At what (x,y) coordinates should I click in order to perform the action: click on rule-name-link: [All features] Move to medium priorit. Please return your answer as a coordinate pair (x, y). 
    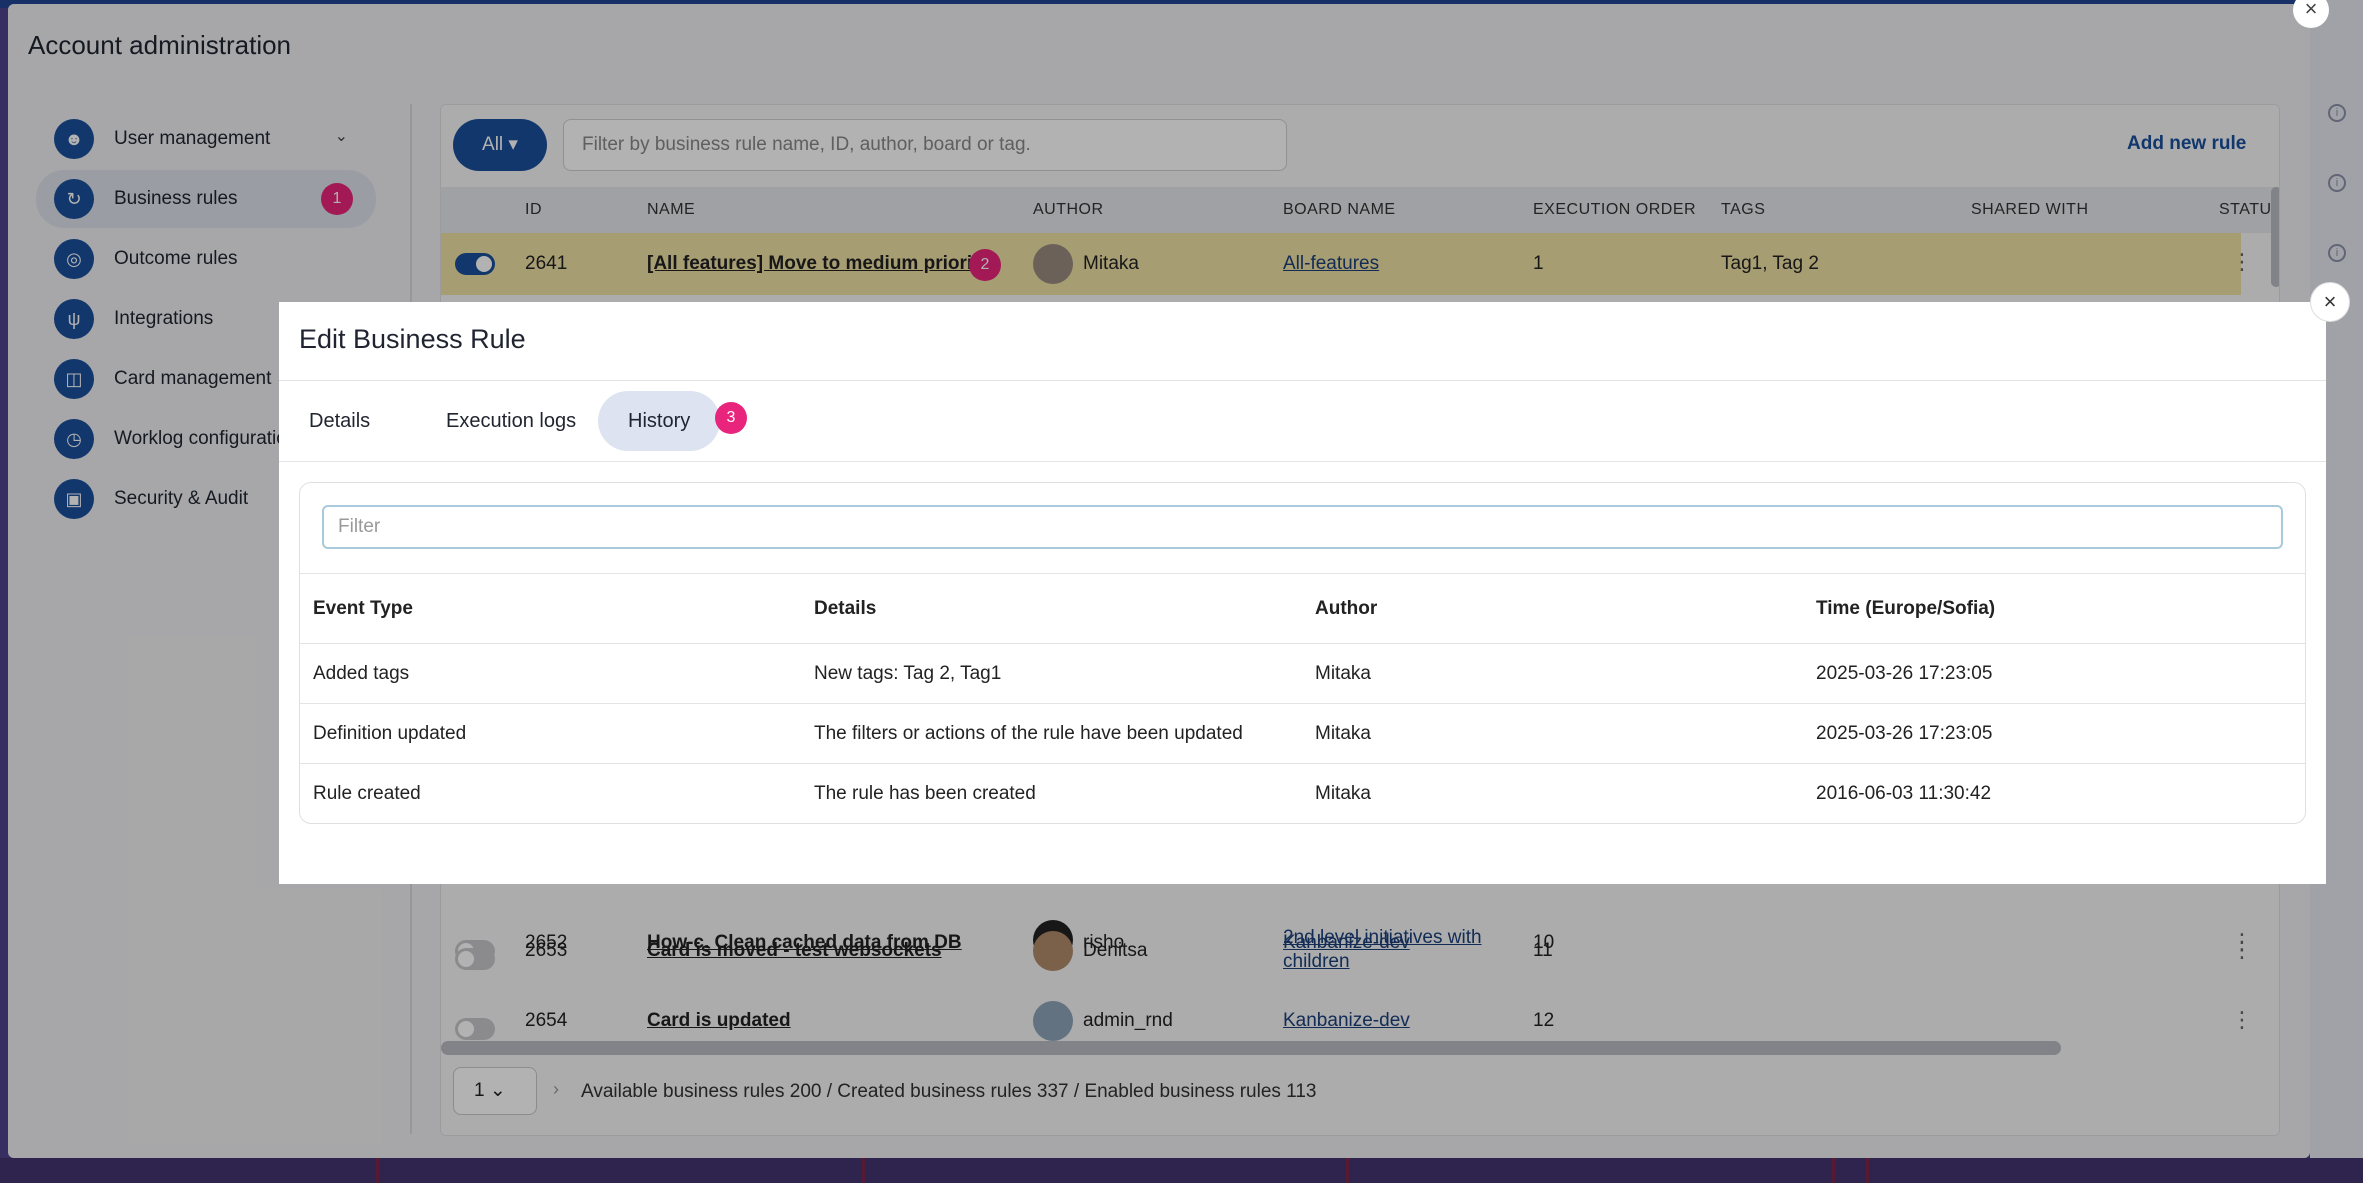
    Looking at the image, I should click on (812, 264).